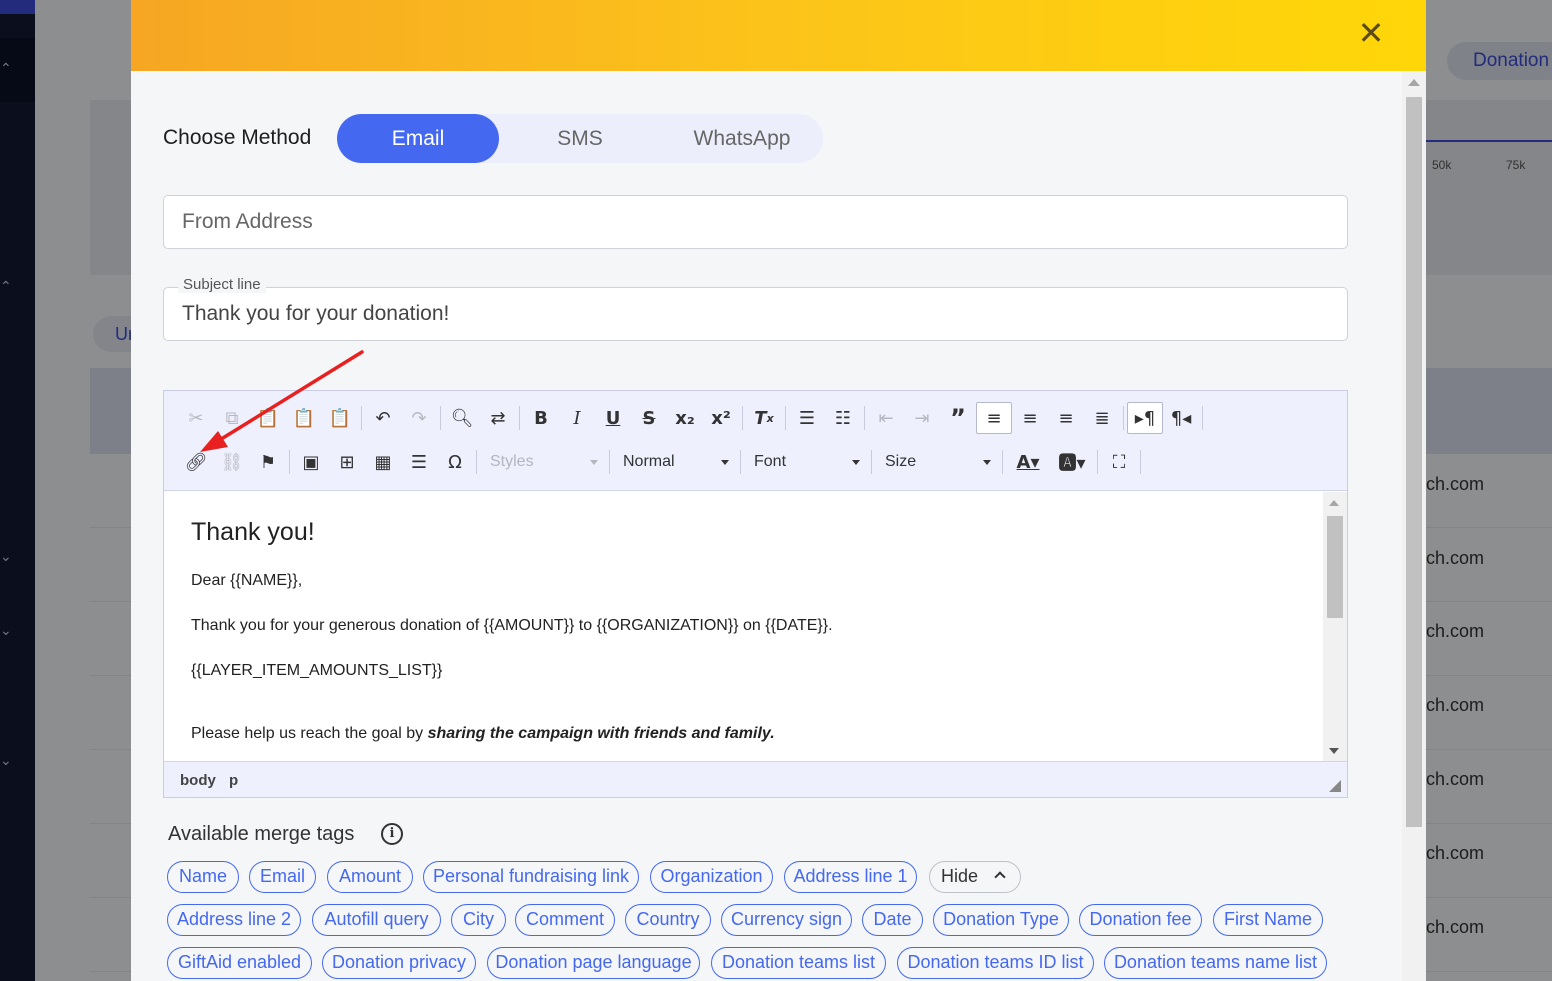  Describe the element at coordinates (668, 920) in the screenshot. I see `merge-tag: Country` at that location.